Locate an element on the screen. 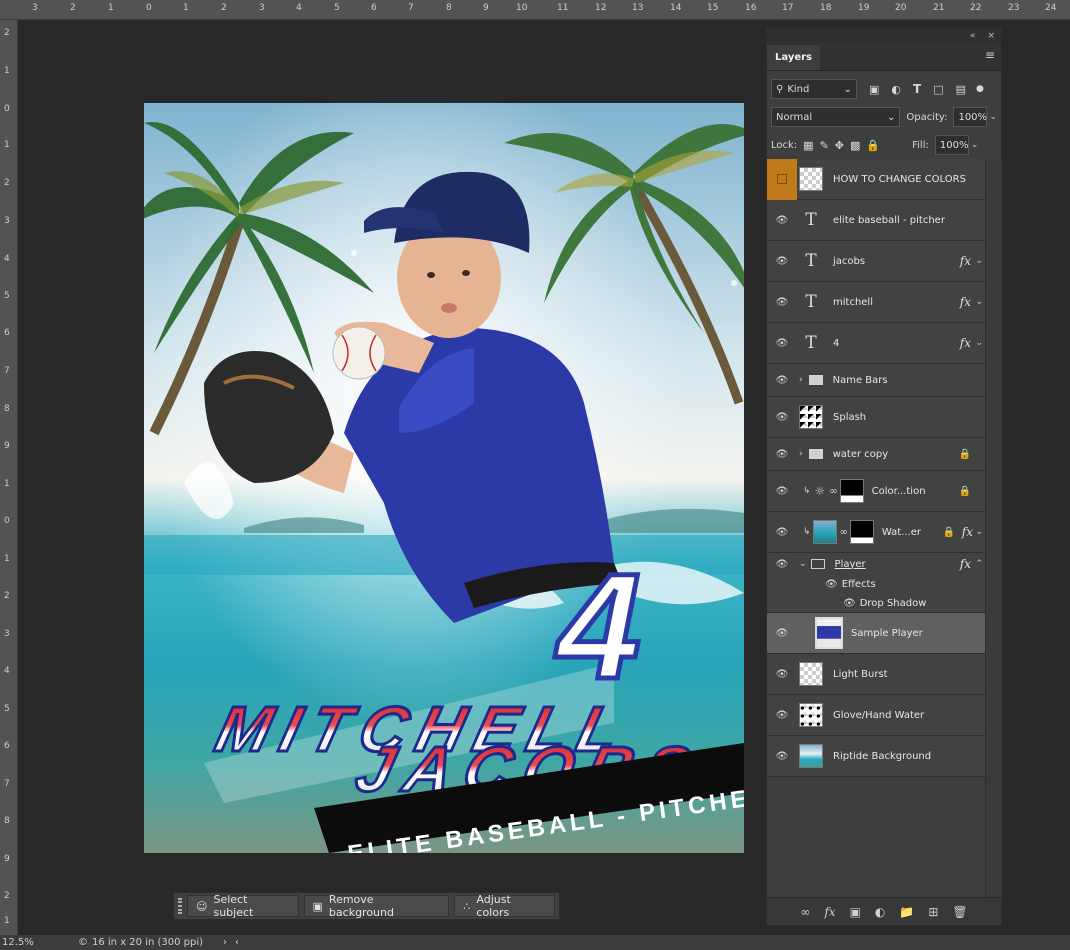  visibility-toggle is located at coordinates (782, 179).